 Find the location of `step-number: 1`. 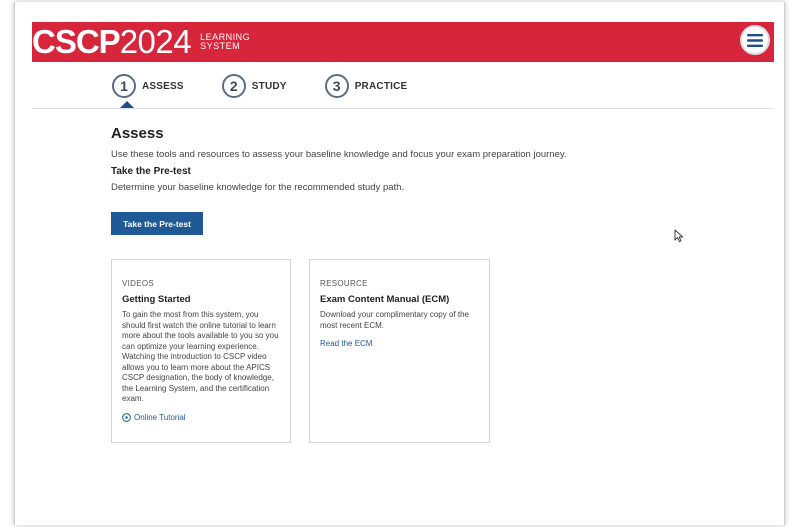

step-number: 1 is located at coordinates (124, 86).